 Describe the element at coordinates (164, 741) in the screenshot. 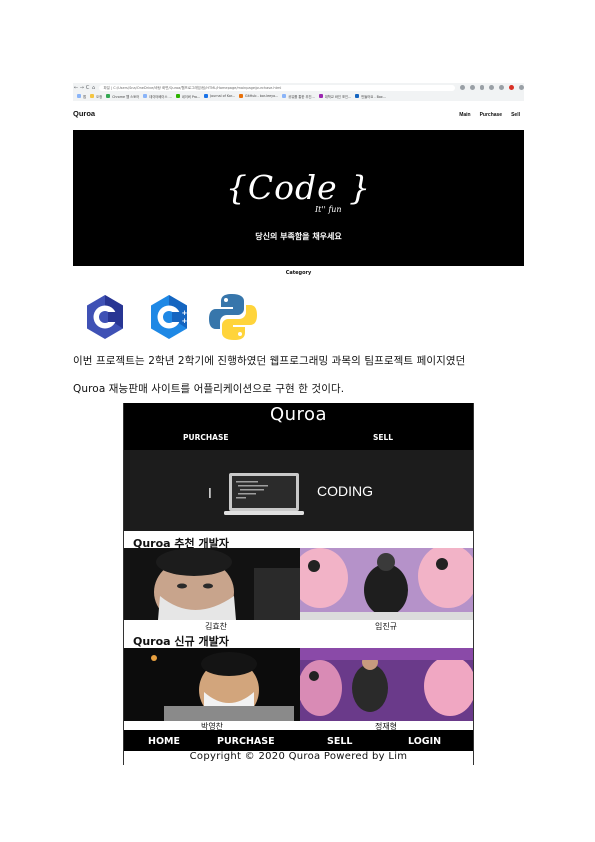

I see `nav-home: HOME` at that location.